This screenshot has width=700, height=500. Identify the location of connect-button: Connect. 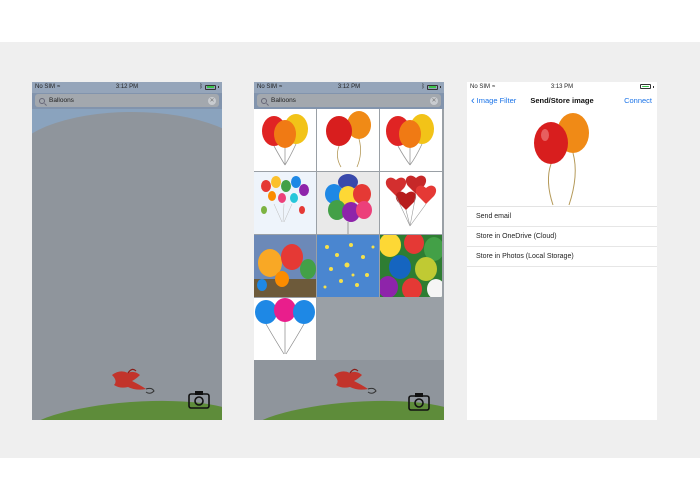
(638, 100).